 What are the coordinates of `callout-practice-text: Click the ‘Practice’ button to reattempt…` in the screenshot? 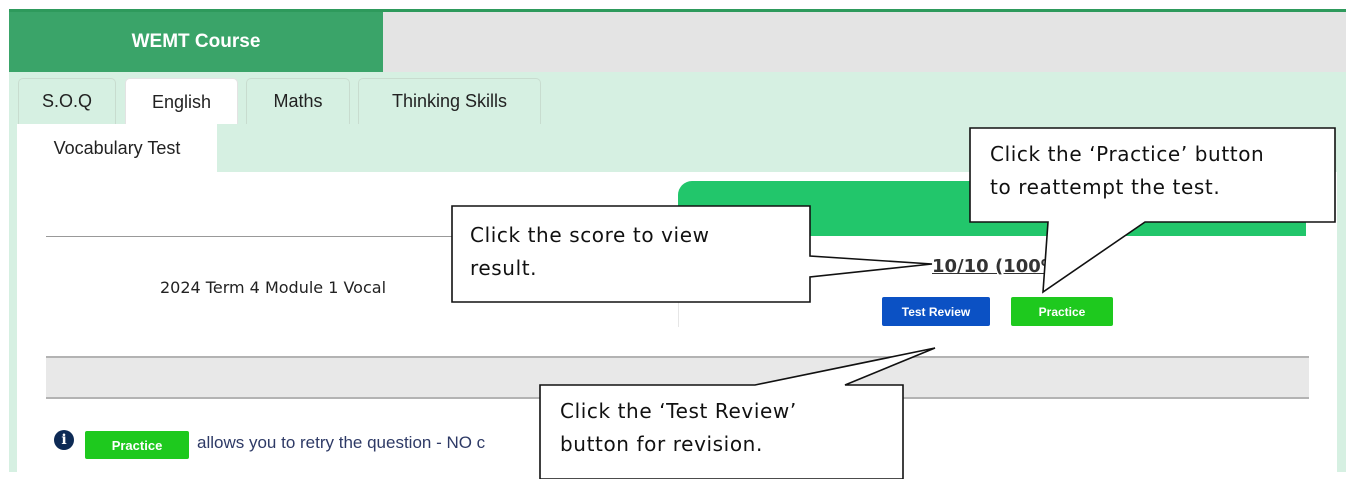 It's located at (1127, 171).